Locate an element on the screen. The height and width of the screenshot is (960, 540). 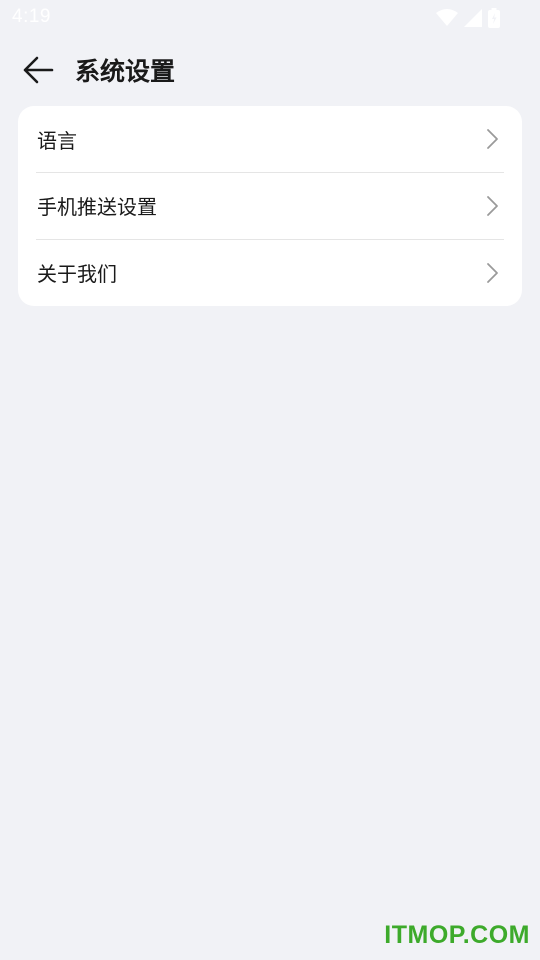
status-bar: 4:19 is located at coordinates (270, 18).